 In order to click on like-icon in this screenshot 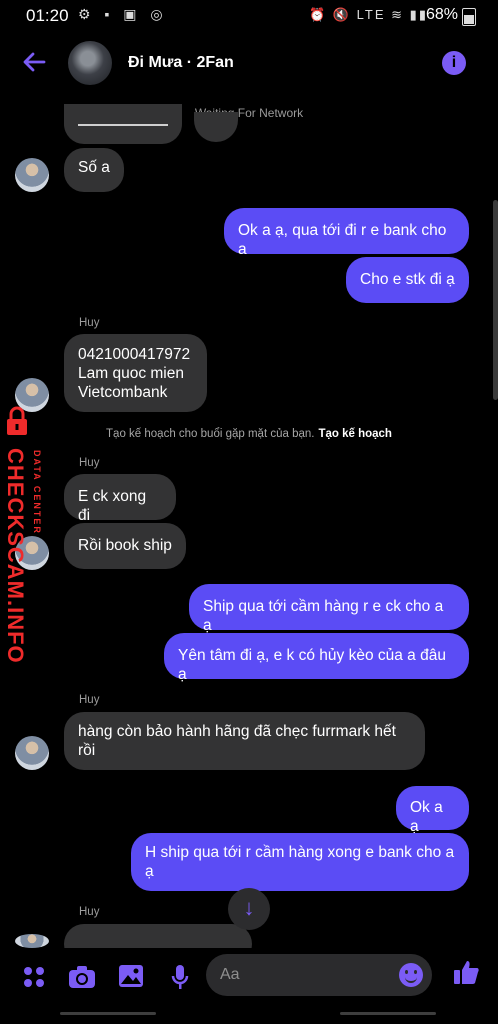, I will do `click(465, 971)`.